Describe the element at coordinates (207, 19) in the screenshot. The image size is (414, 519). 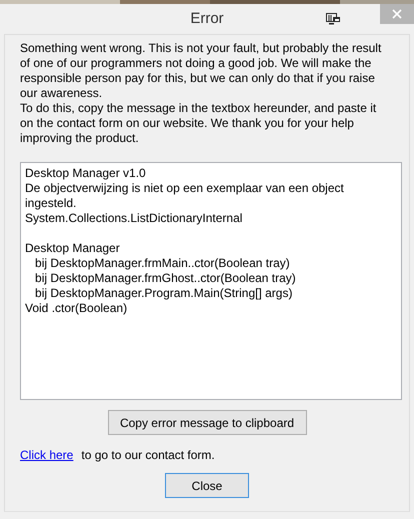
I see `window-title: Error` at that location.